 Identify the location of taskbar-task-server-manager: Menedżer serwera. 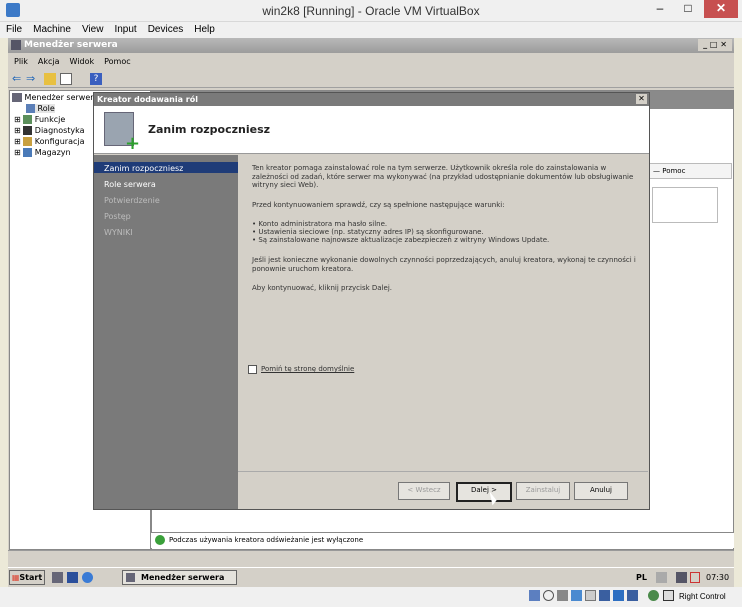
(179, 577).